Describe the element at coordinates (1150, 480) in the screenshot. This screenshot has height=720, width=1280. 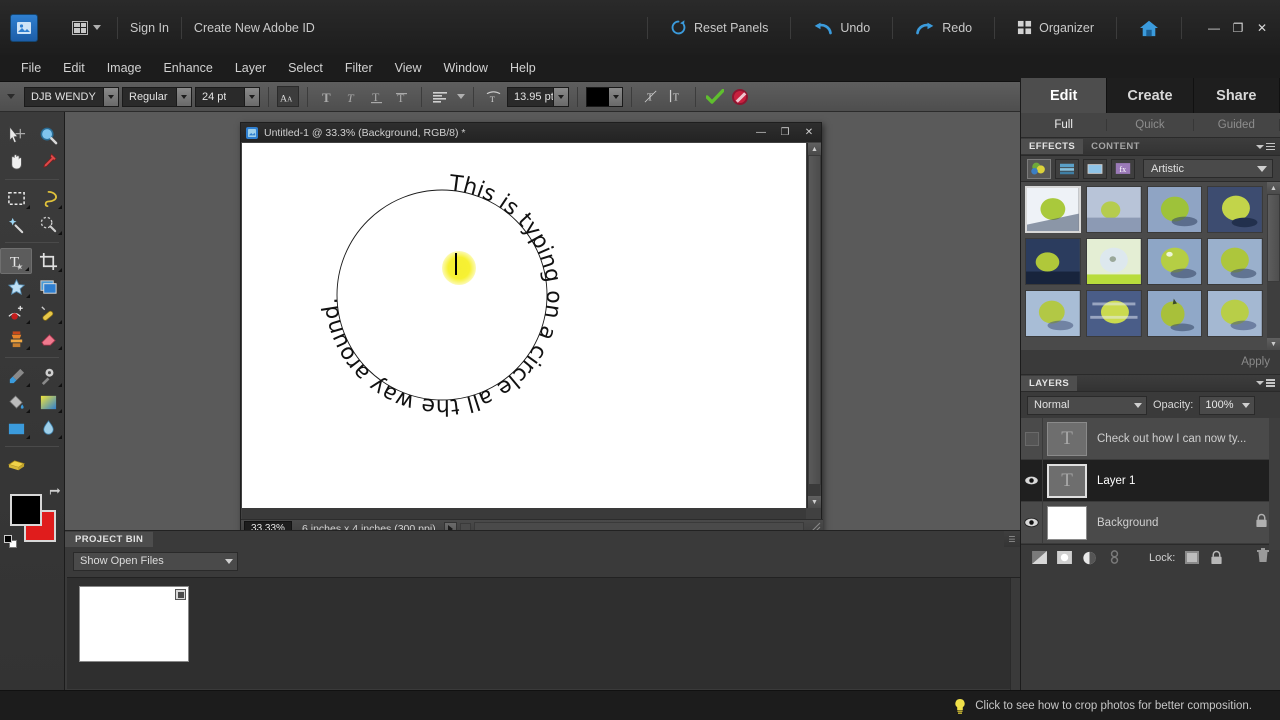
I see `layer-row: T Layer 1` at that location.